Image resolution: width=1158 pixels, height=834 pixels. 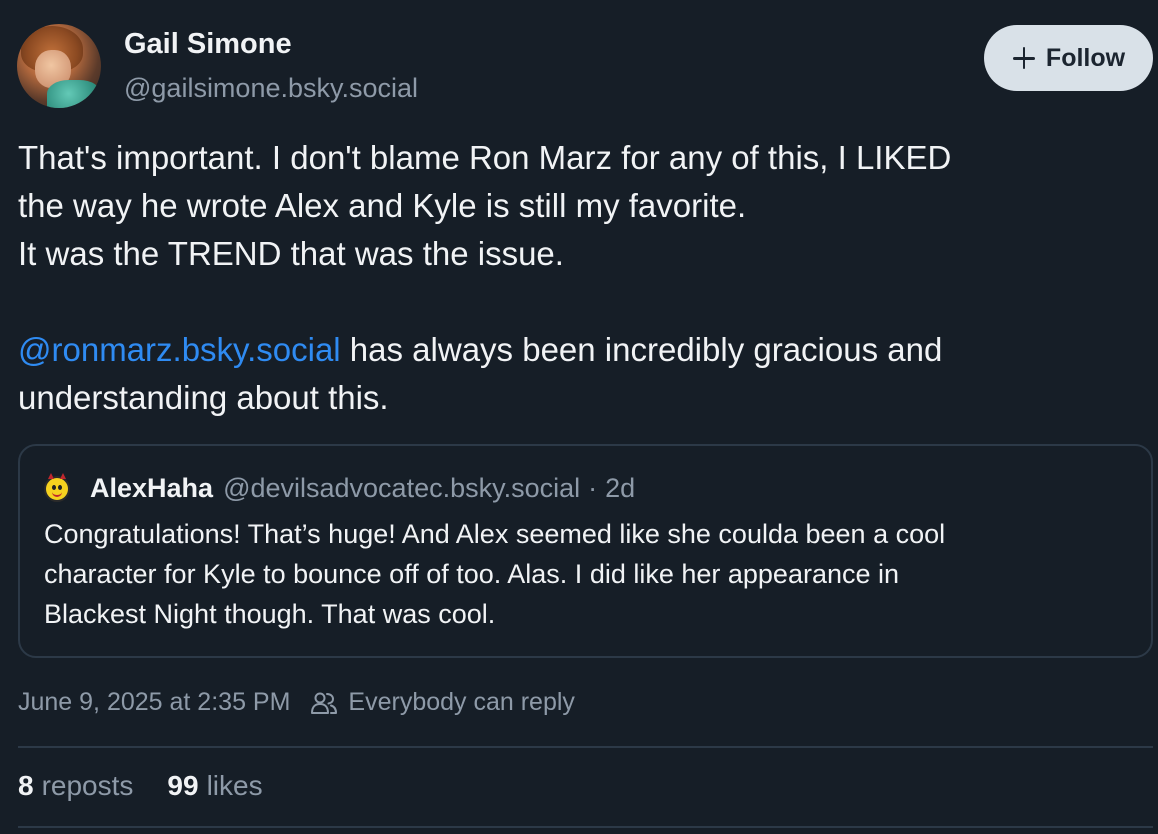 I want to click on devil-smiley-icon, so click(x=57, y=487).